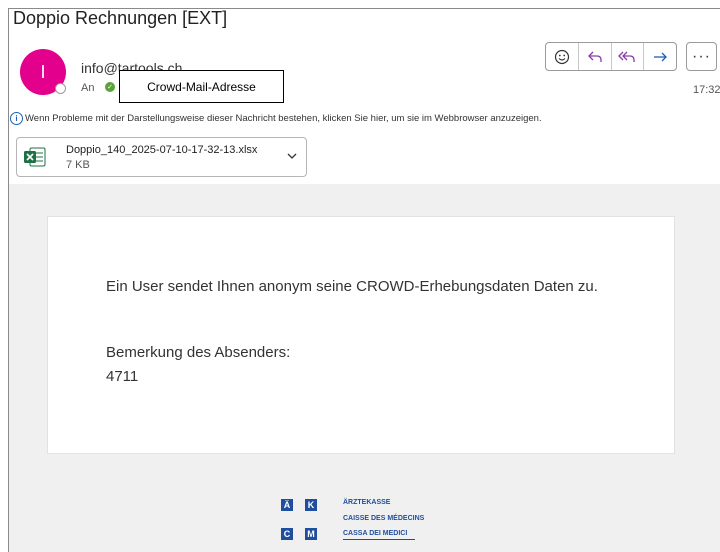 Image resolution: width=720 pixels, height=552 pixels. I want to click on message-line-3: 4711, so click(122, 376).